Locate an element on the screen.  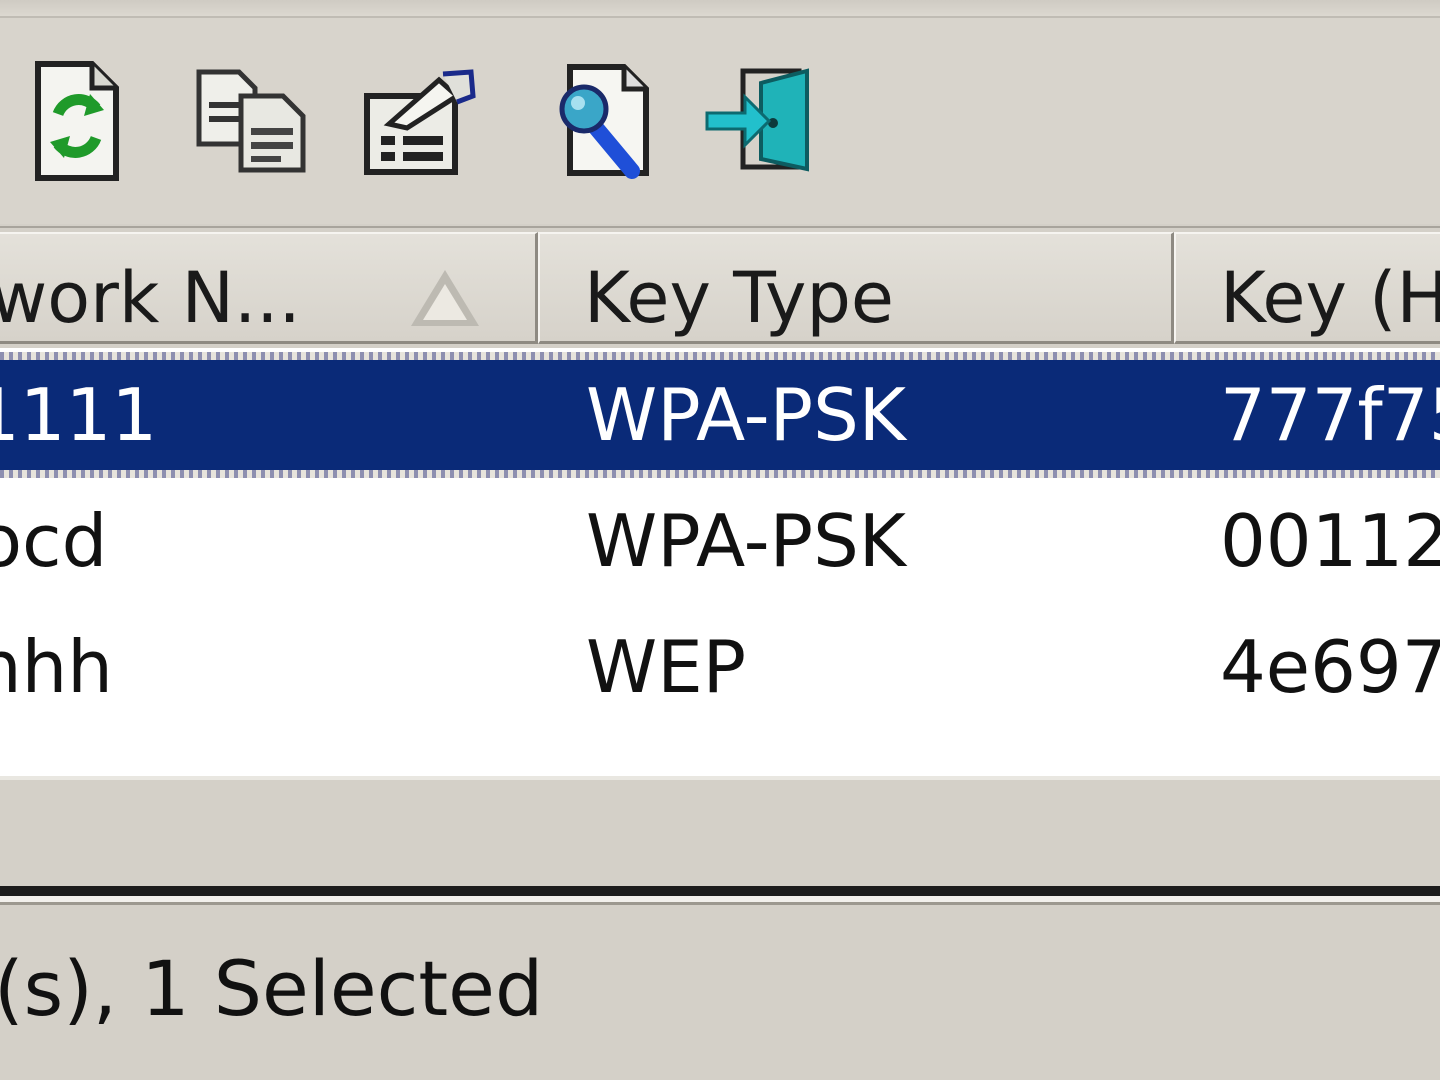
column-header-label: Key (H is located at coordinates (1330, 298).